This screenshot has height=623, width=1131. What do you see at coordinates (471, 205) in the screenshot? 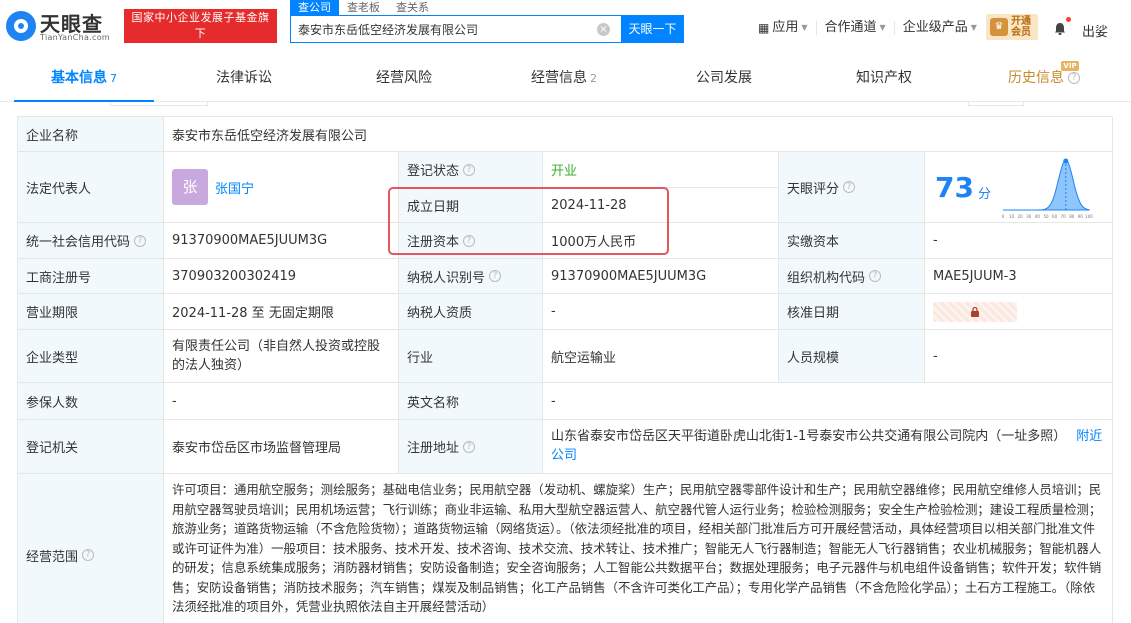
I see `found-date-label: 成立日期` at bounding box center [471, 205].